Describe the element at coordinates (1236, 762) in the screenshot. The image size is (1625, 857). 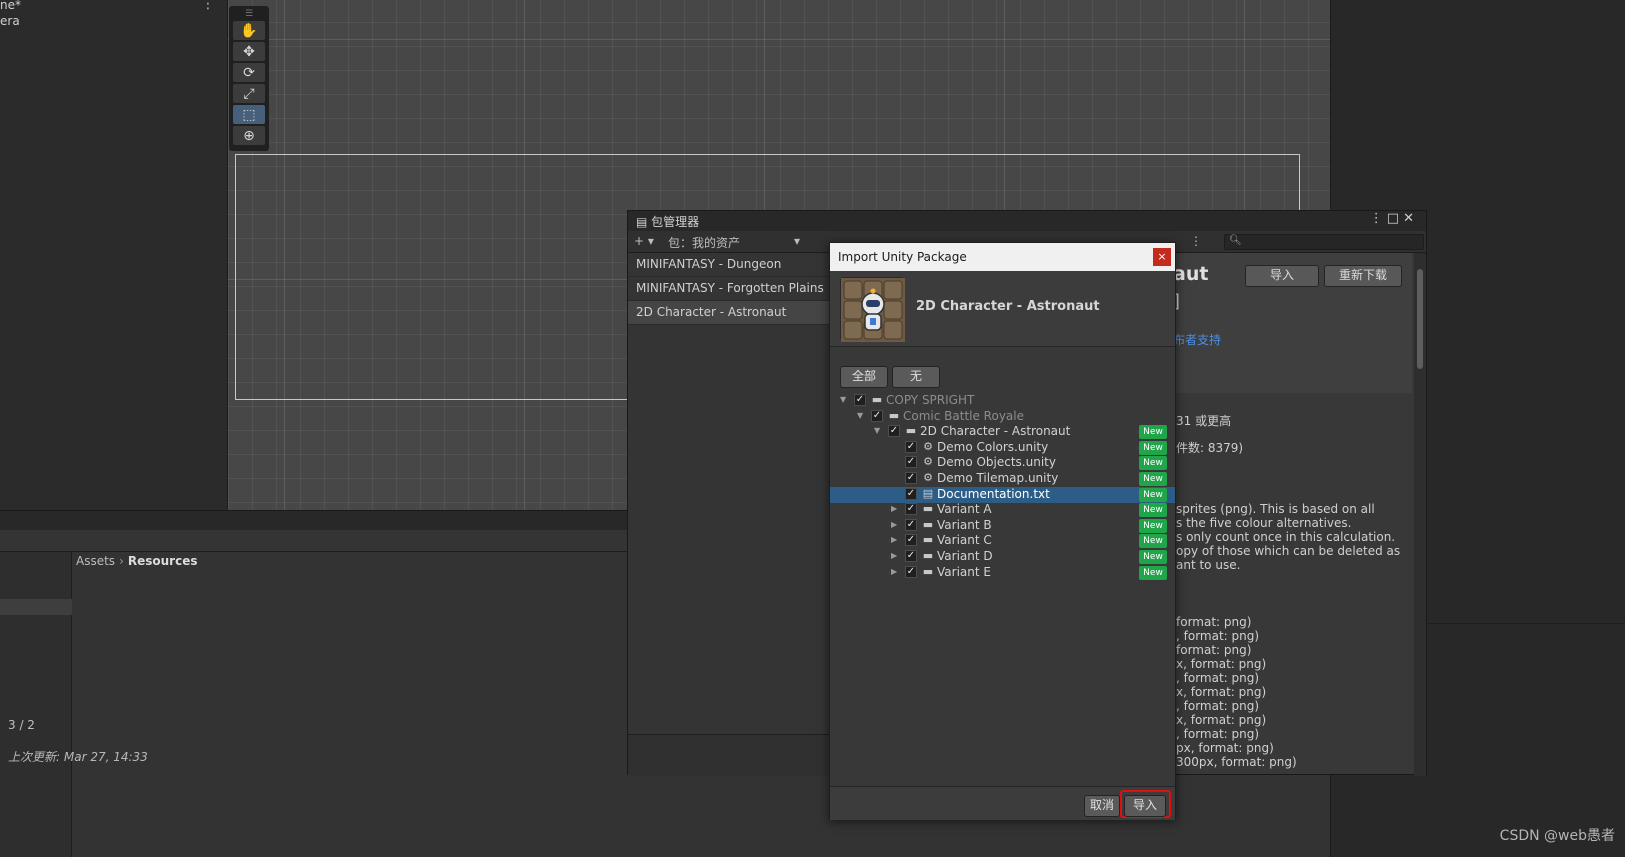
I see `format-line: 300px, format: png)` at that location.